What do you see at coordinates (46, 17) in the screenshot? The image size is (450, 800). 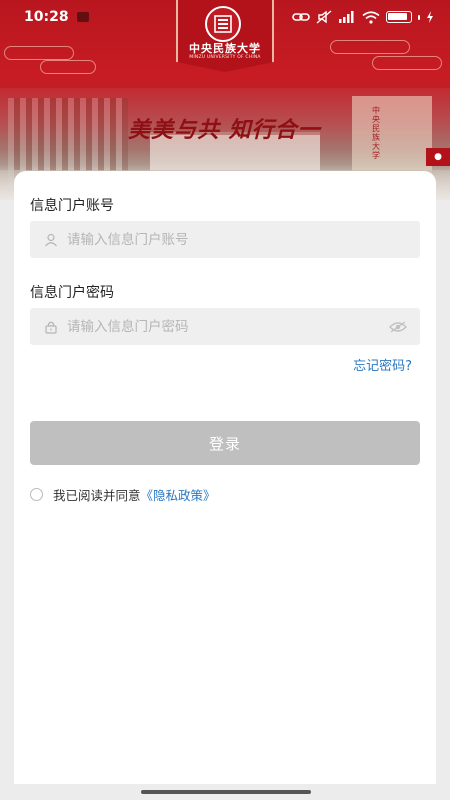 I see `status-time: 10:28` at bounding box center [46, 17].